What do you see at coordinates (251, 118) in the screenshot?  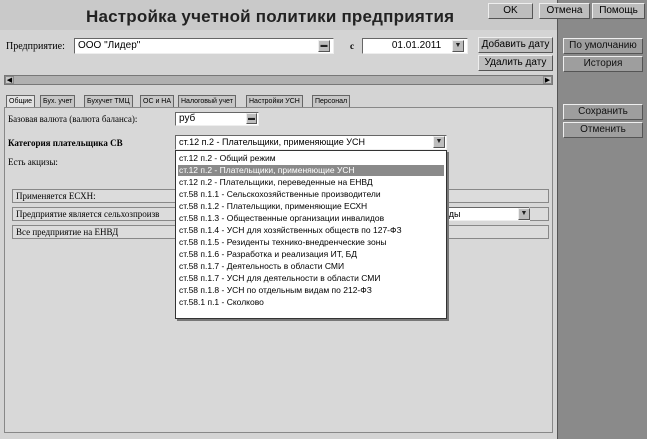 I see `currency-picker-icon: ▬` at bounding box center [251, 118].